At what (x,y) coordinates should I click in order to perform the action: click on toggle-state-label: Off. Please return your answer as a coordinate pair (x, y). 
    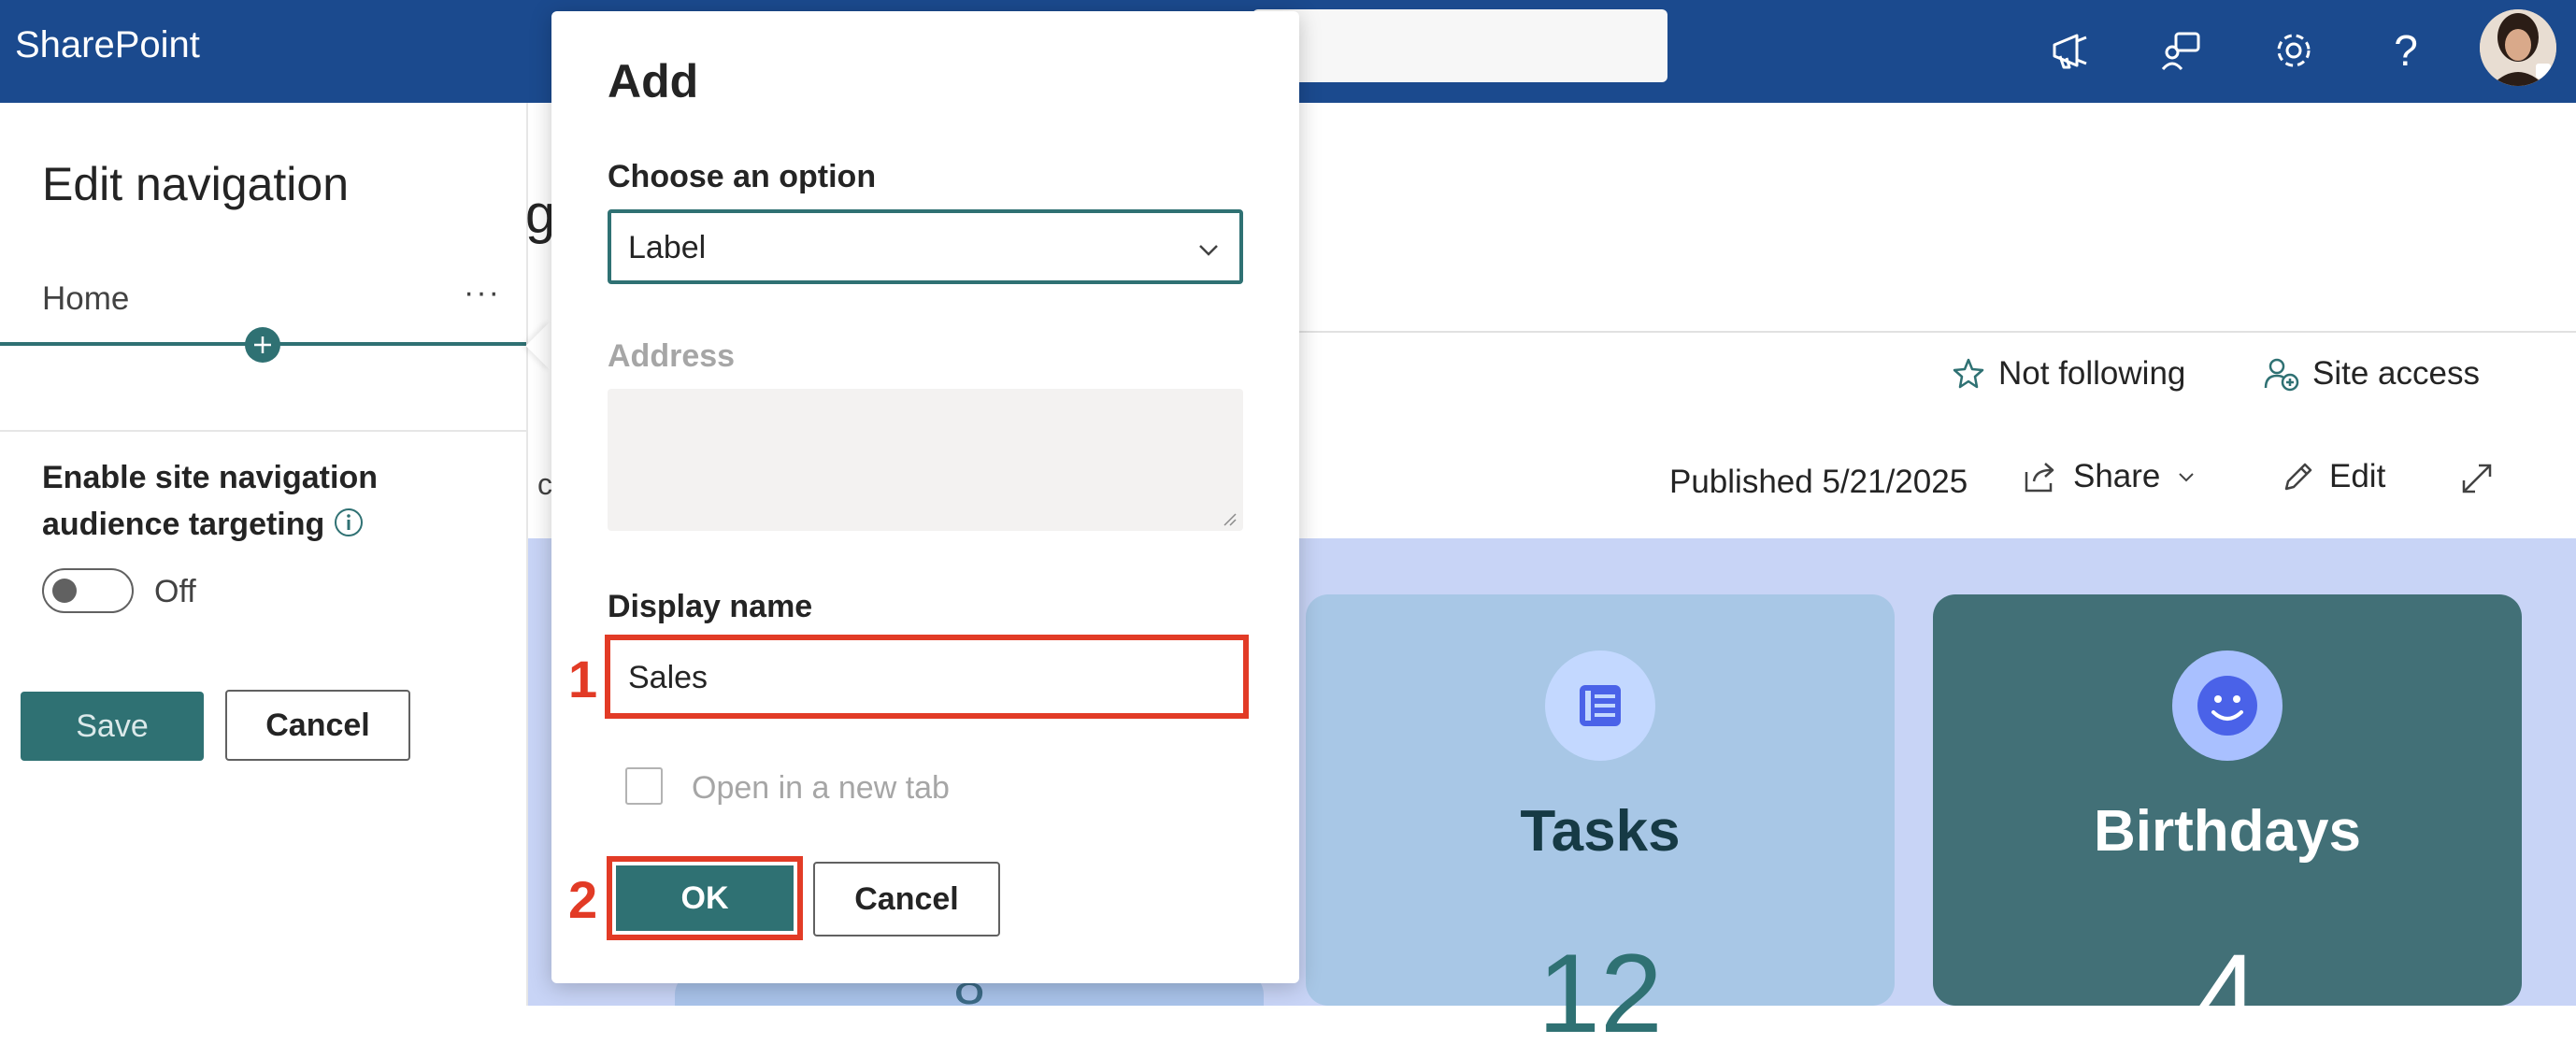
    Looking at the image, I should click on (175, 591).